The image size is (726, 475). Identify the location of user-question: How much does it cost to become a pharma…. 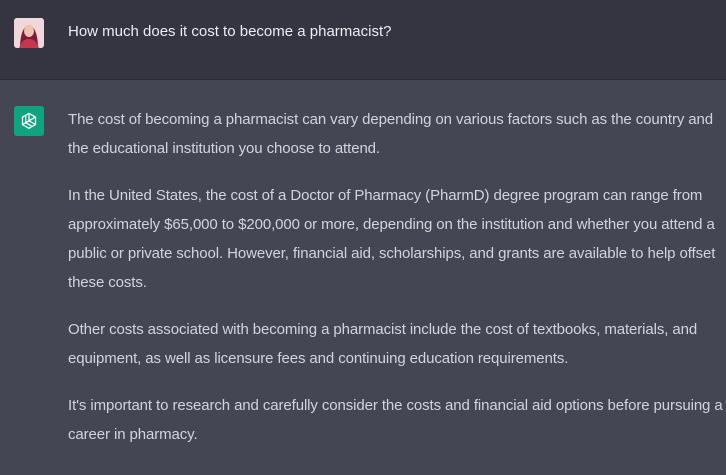
(230, 31).